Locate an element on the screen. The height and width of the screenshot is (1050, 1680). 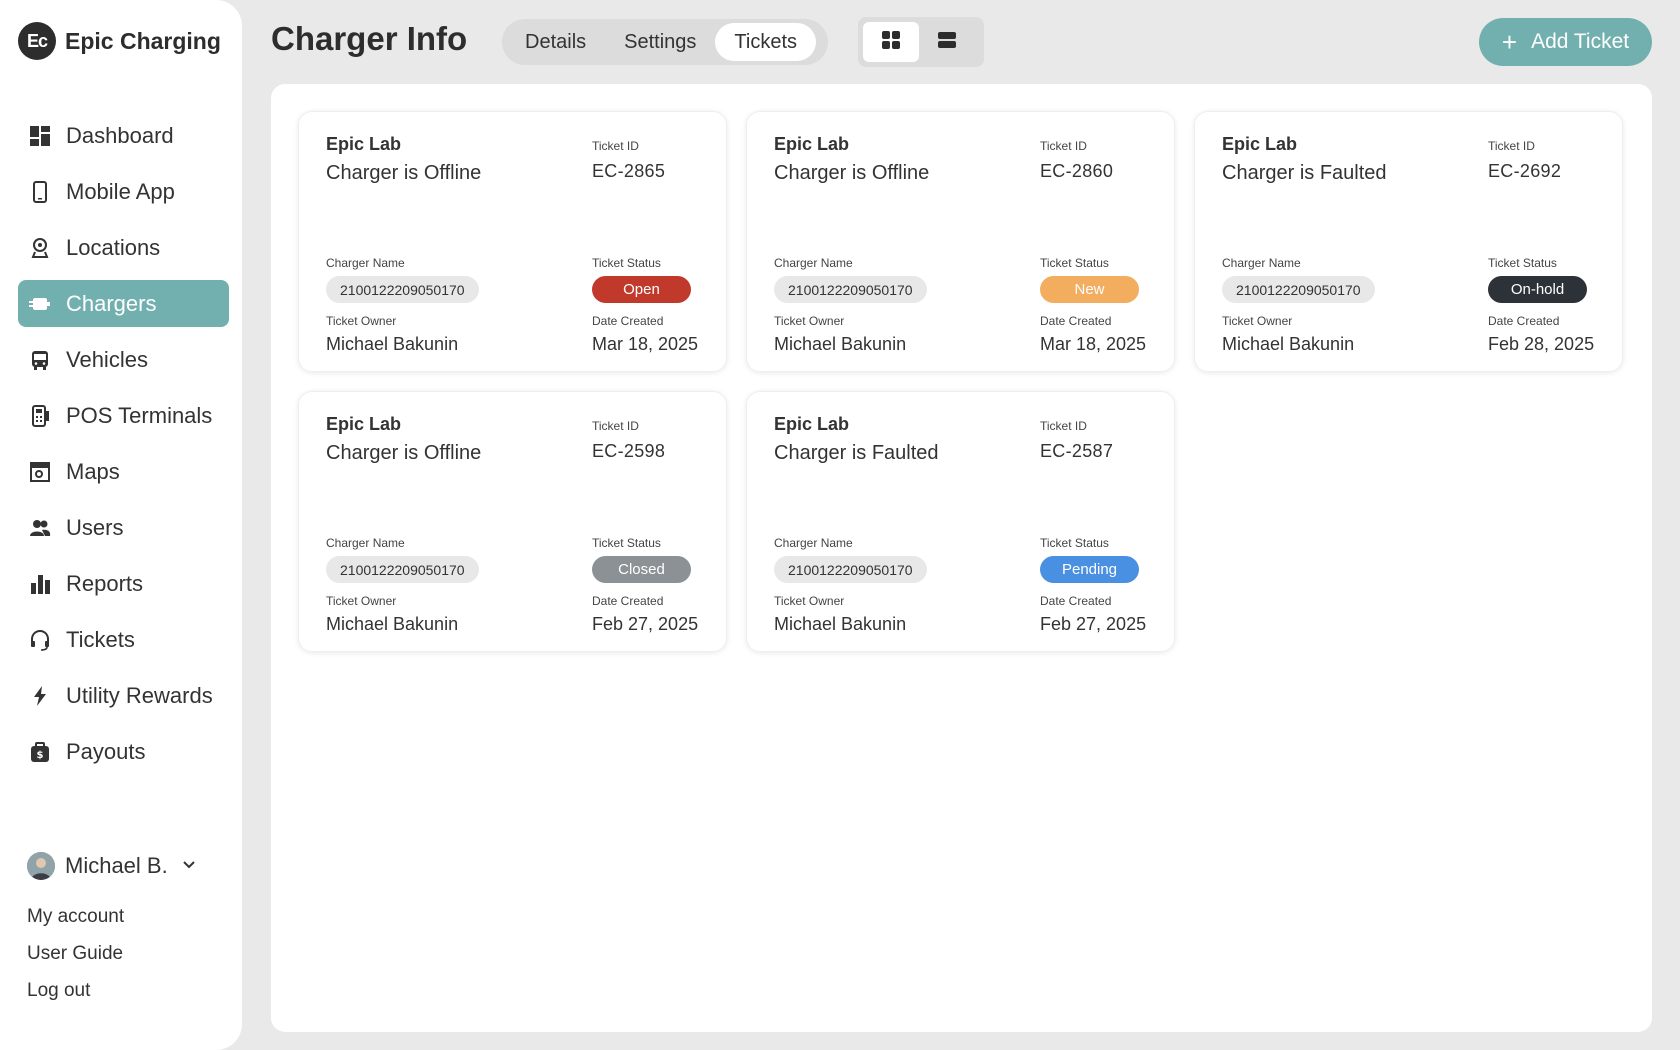
sidebar-item-label: Reports is located at coordinates (105, 583).